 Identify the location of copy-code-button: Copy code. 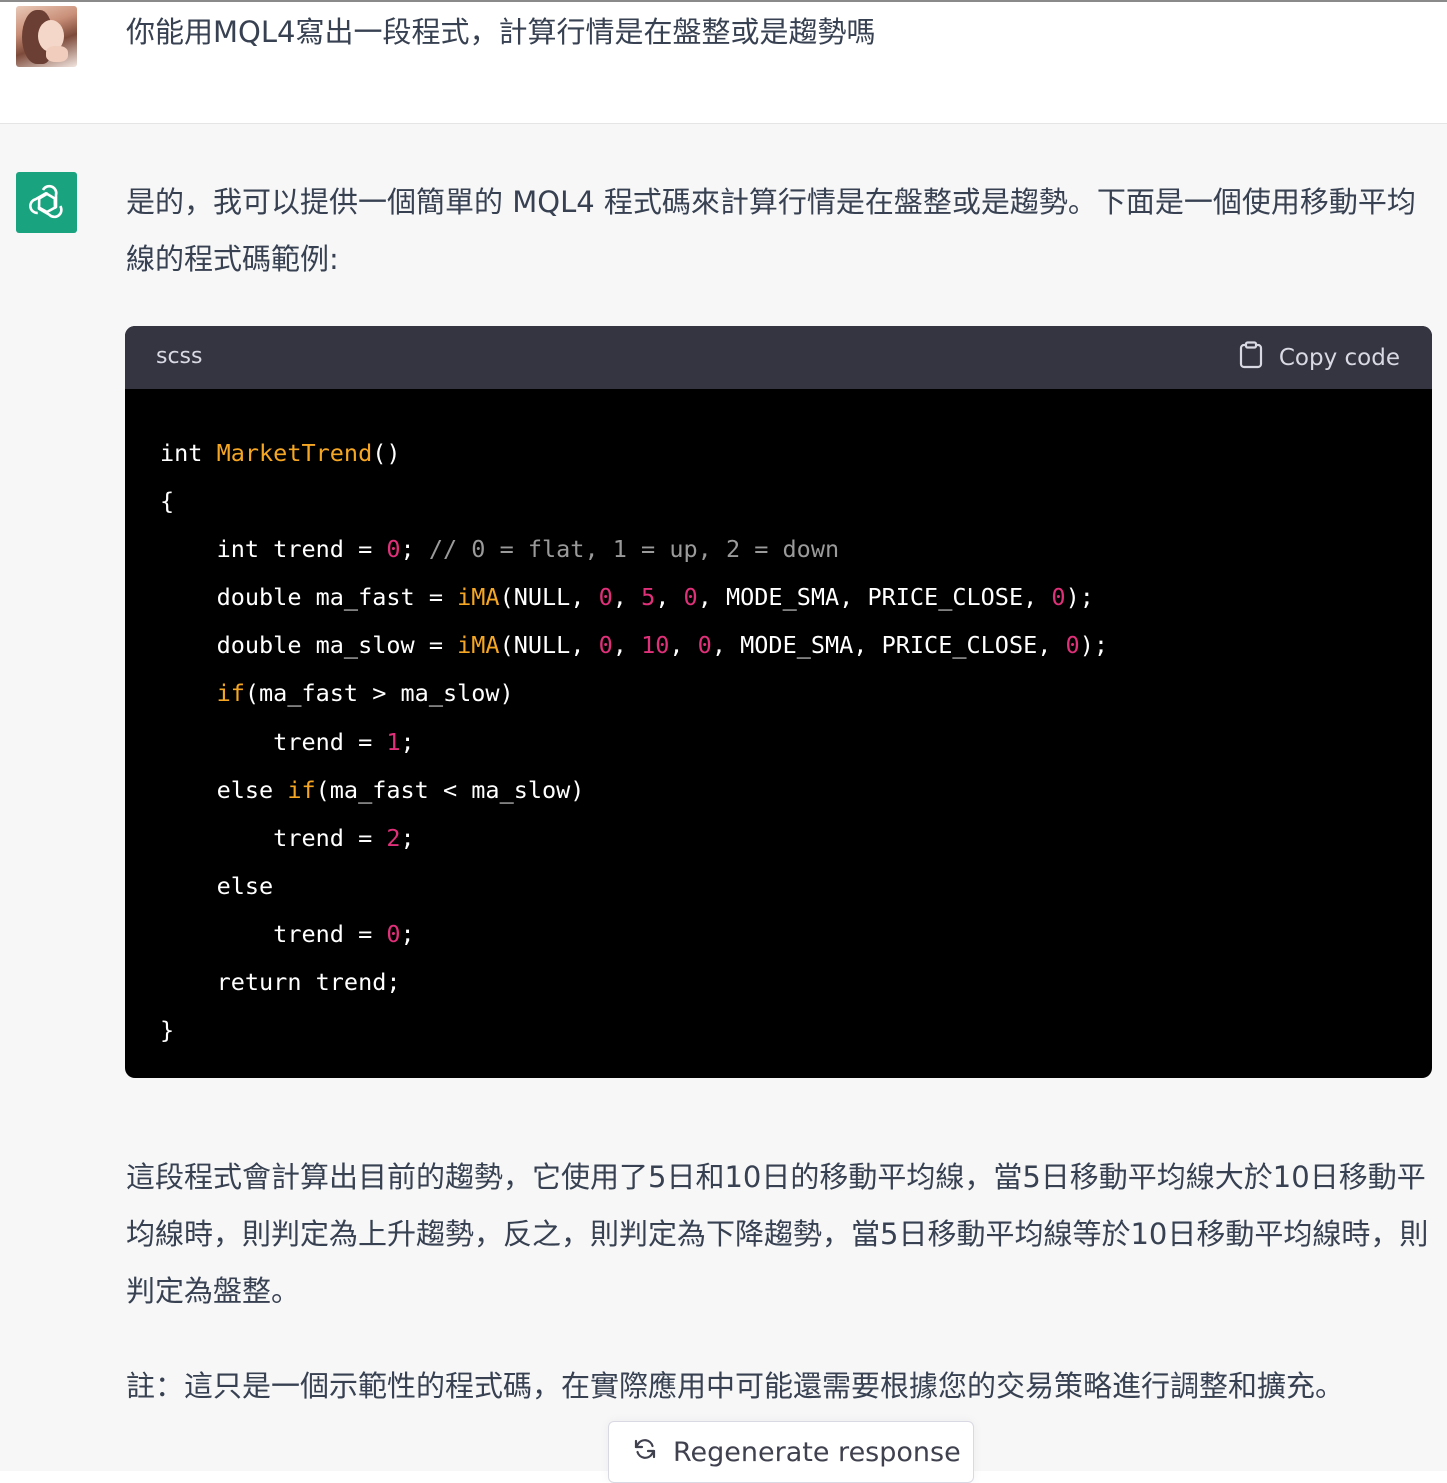
(1319, 358).